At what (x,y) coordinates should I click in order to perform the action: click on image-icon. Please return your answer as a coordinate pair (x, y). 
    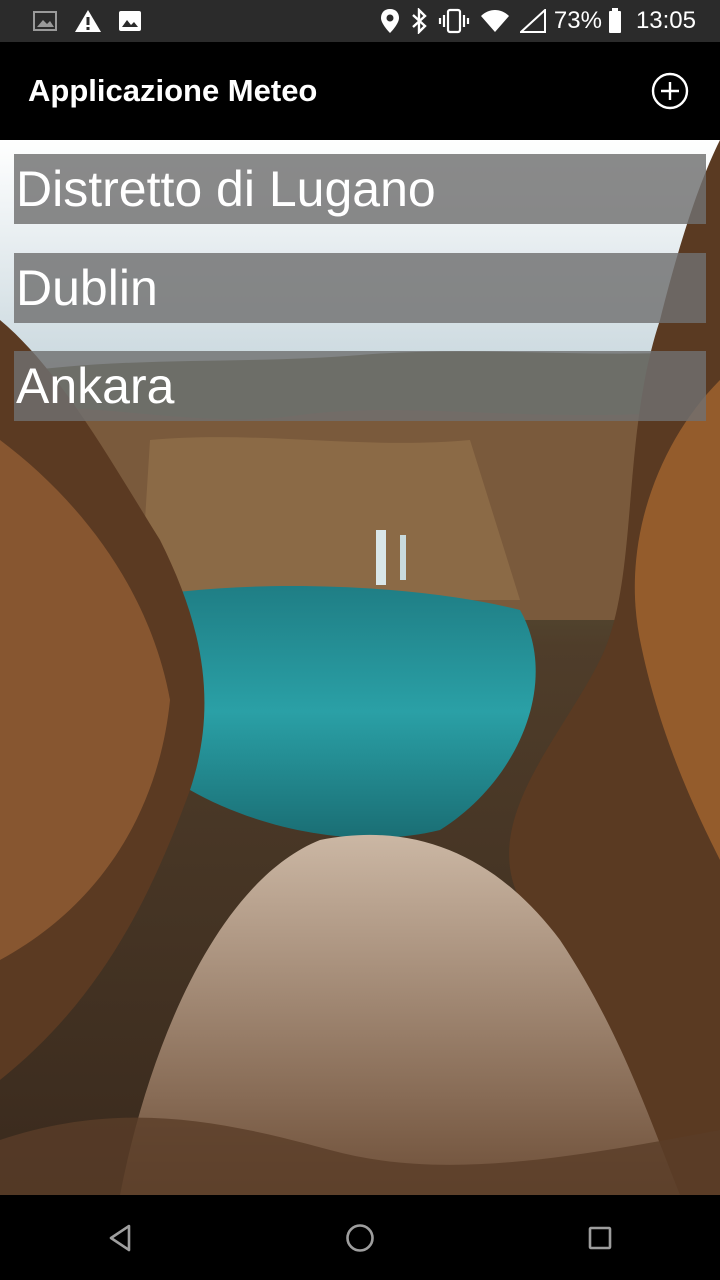
    Looking at the image, I should click on (130, 21).